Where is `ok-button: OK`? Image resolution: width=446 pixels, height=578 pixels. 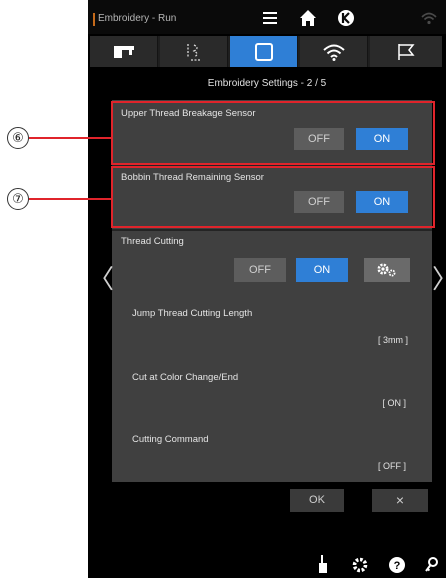 ok-button: OK is located at coordinates (317, 500).